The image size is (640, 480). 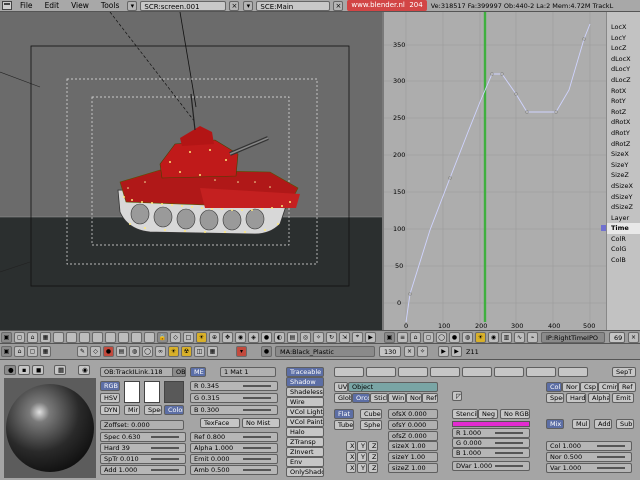 I want to click on nor-factor-slider: Nor 0.500, so click(x=589, y=457).